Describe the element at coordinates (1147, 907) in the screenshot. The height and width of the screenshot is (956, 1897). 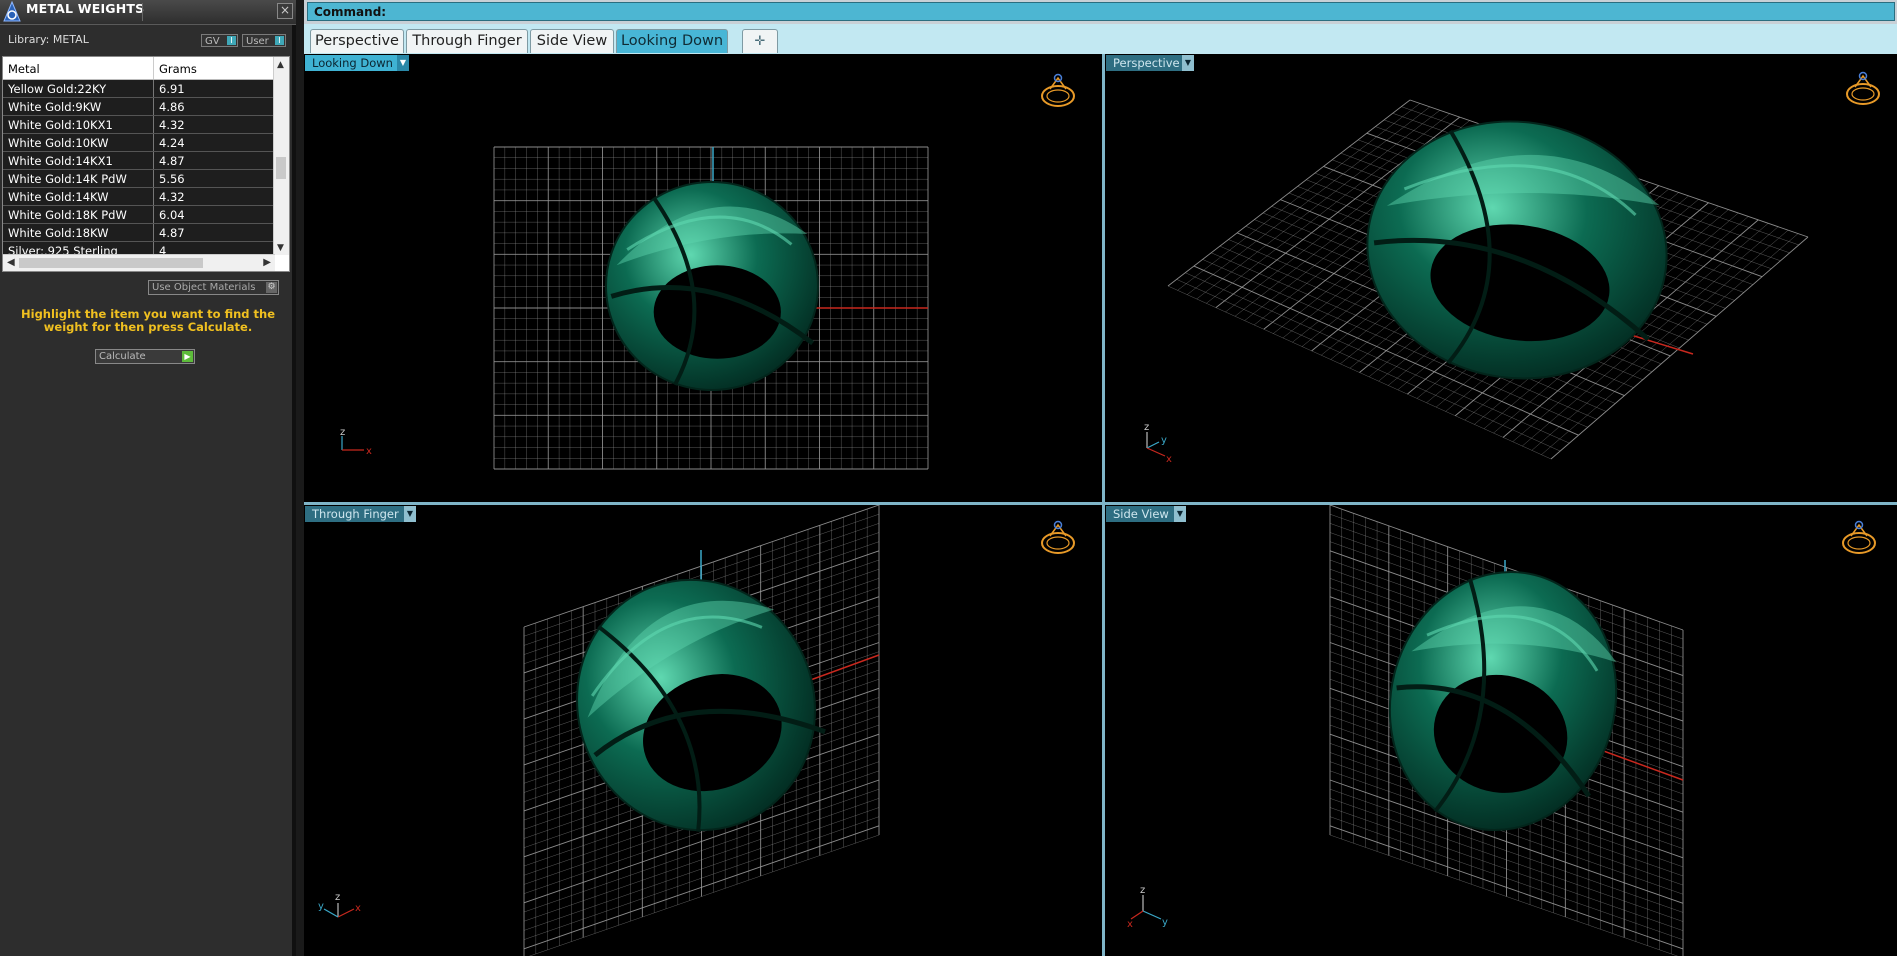
I see `axis-gizmo-icon: zyx` at that location.